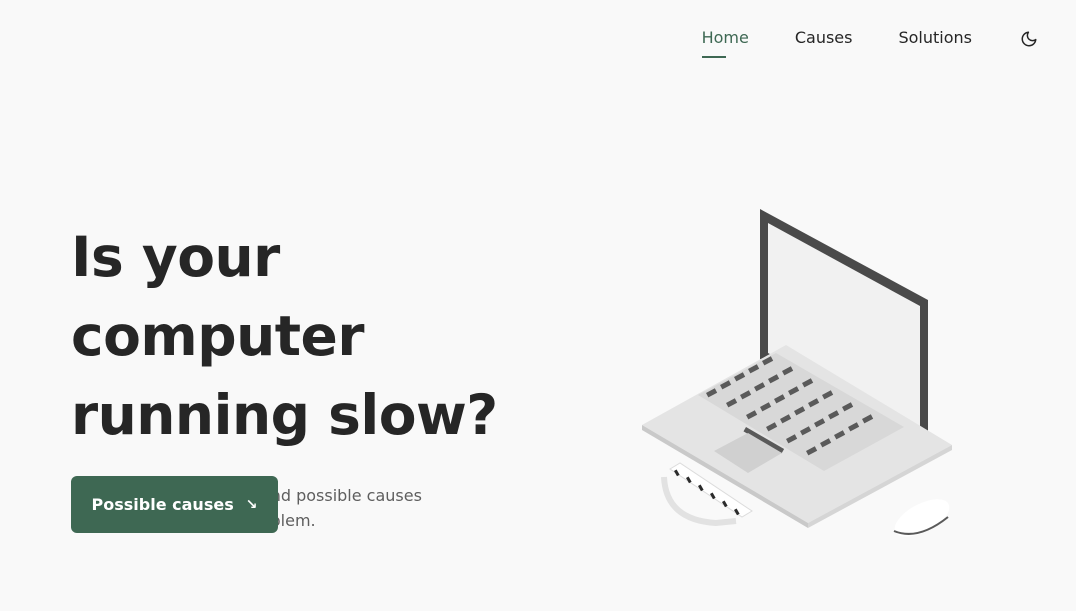 This screenshot has height=611, width=1076. Describe the element at coordinates (162, 504) in the screenshot. I see `cta-label: Possible causes` at that location.